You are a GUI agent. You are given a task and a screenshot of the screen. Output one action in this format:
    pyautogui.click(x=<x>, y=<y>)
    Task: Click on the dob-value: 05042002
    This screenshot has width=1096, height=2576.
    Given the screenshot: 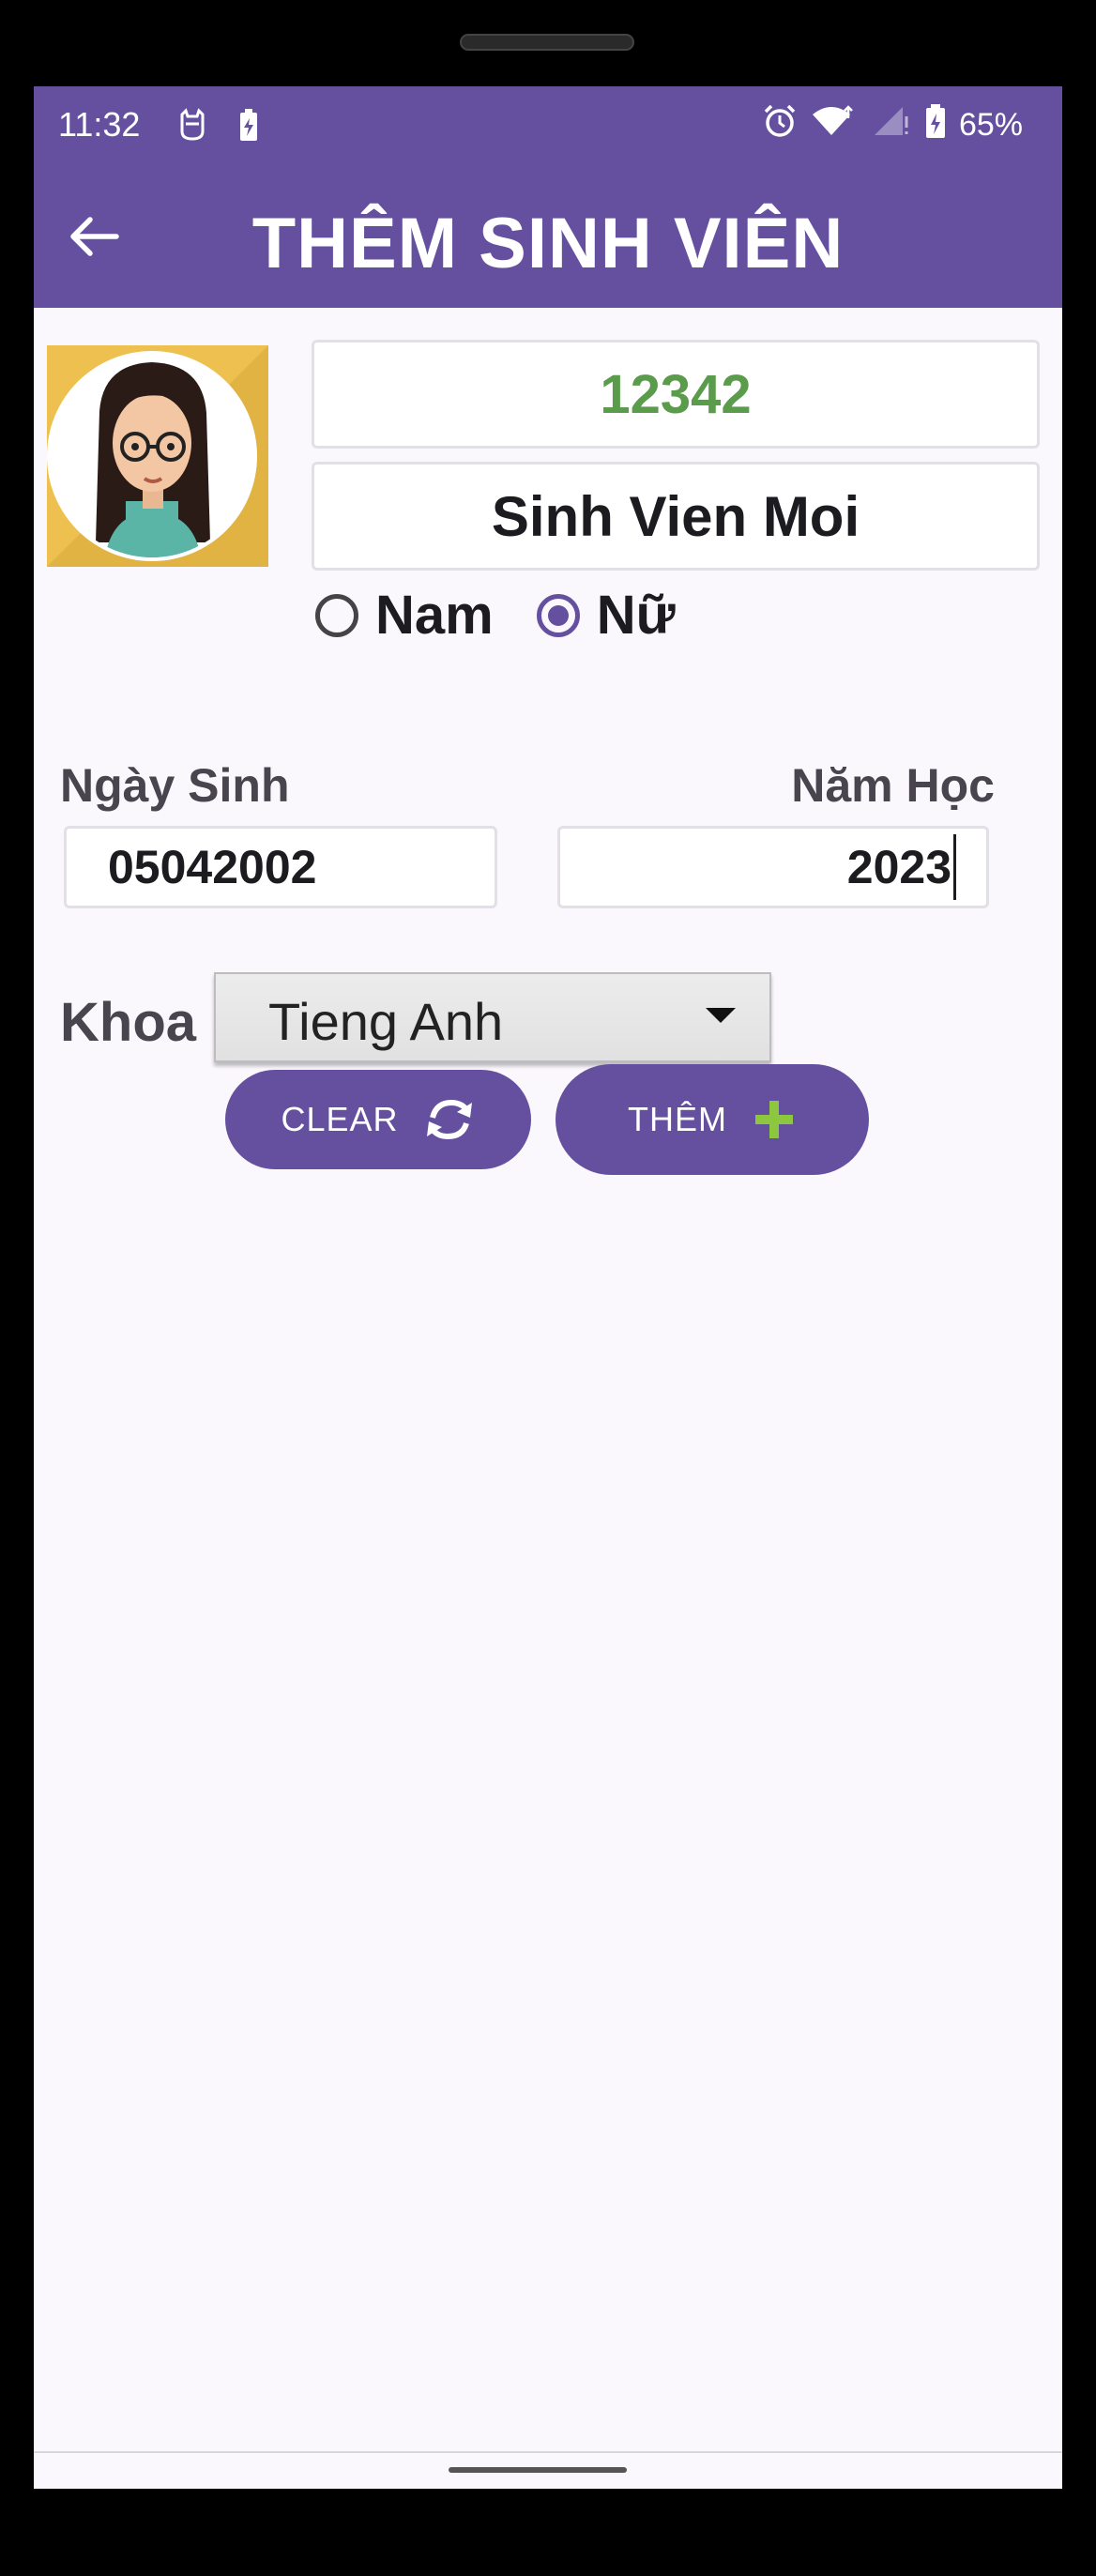 What is the action you would take?
    pyautogui.click(x=212, y=867)
    